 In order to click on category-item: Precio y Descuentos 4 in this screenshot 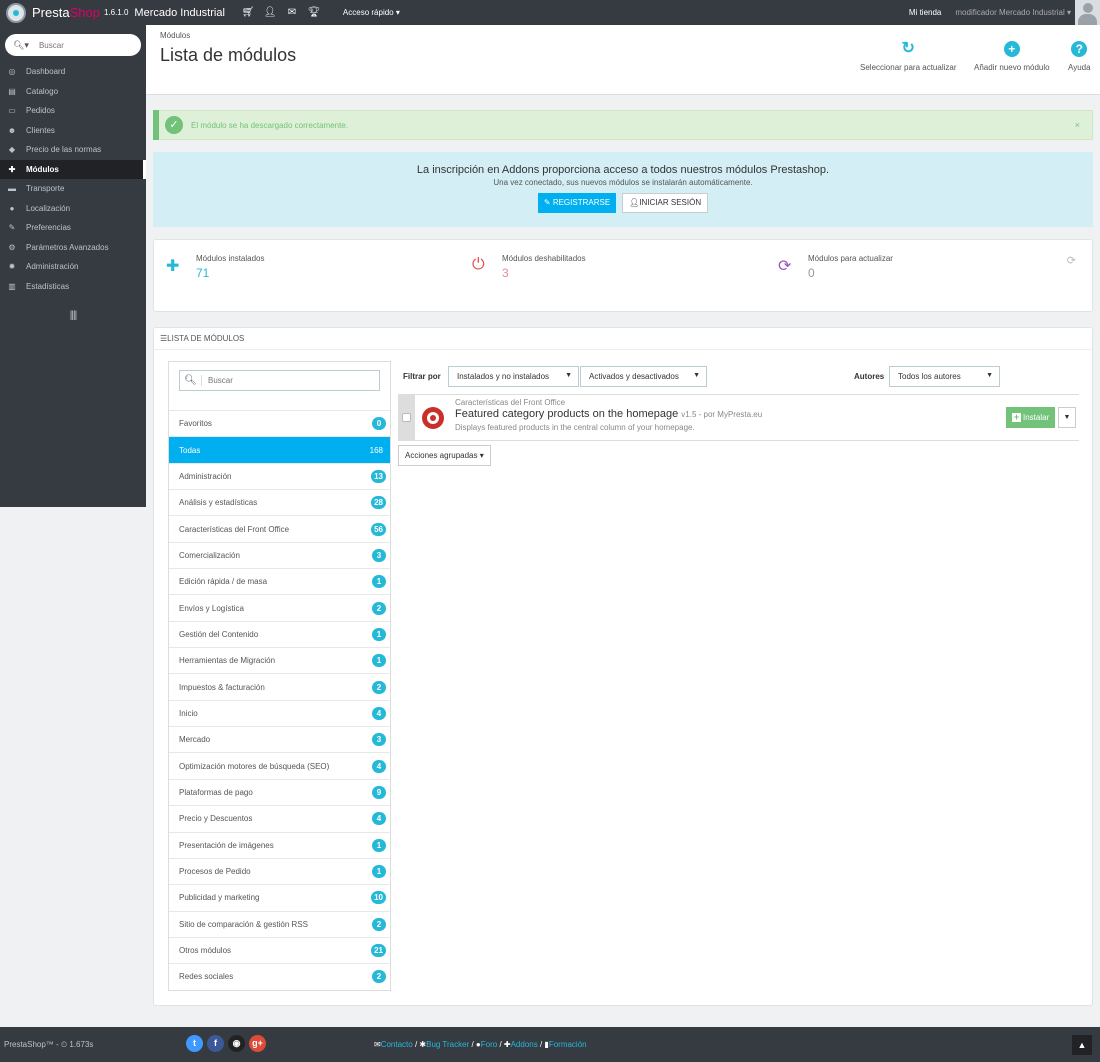, I will do `click(279, 818)`.